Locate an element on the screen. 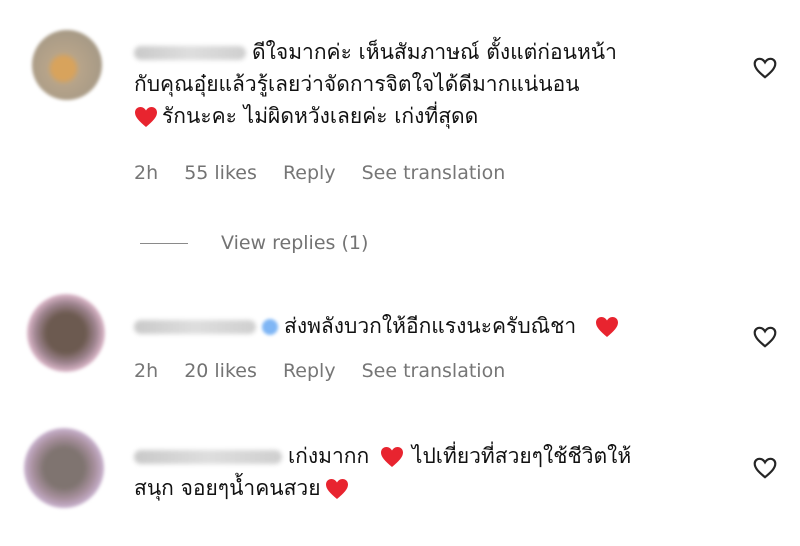 The image size is (800, 546). verified-badge-icon is located at coordinates (270, 327).